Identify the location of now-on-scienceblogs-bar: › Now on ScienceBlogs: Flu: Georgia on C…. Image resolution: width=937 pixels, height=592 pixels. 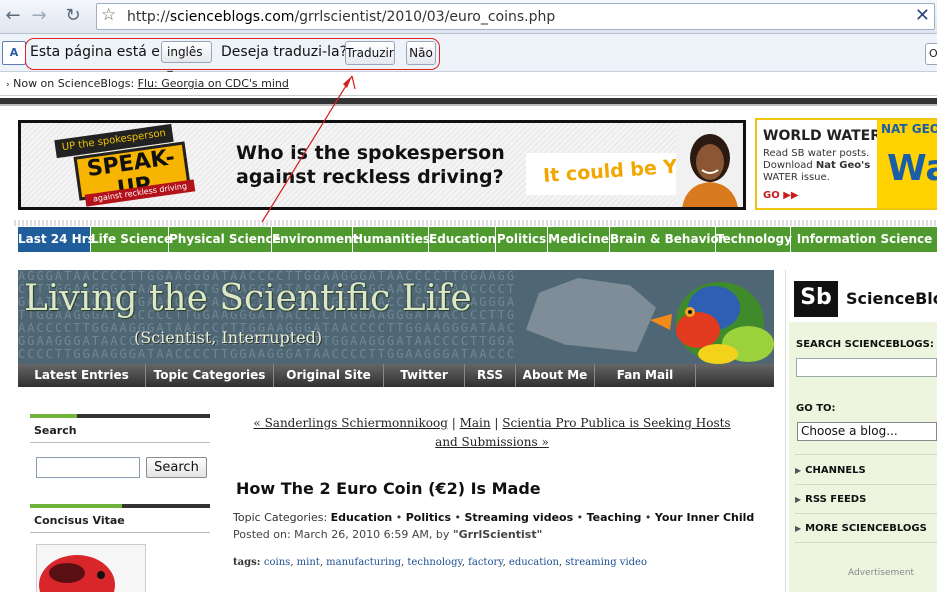
(468, 84).